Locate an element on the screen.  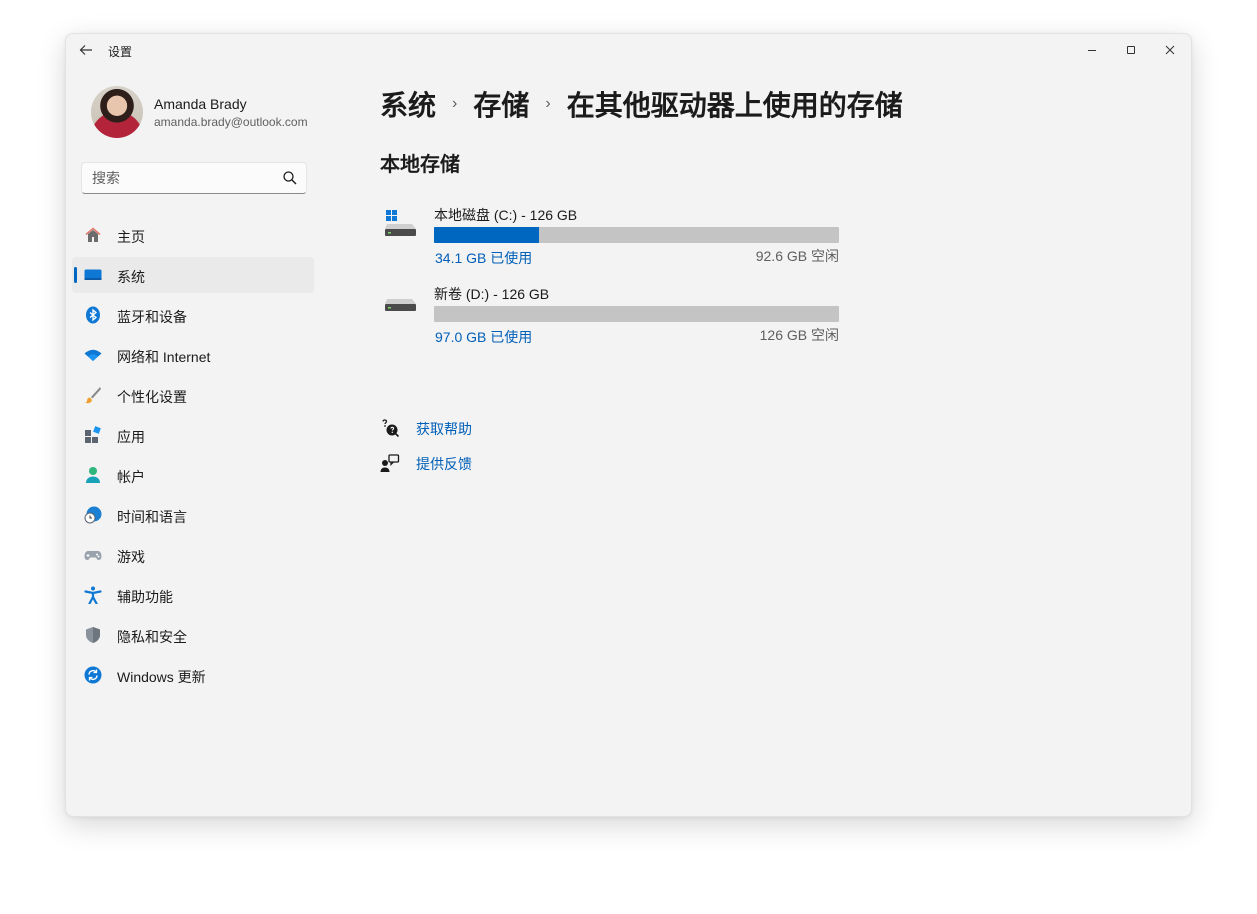
sidebar-item-label: 蓝牙和设备 is located at coordinates (152, 317).